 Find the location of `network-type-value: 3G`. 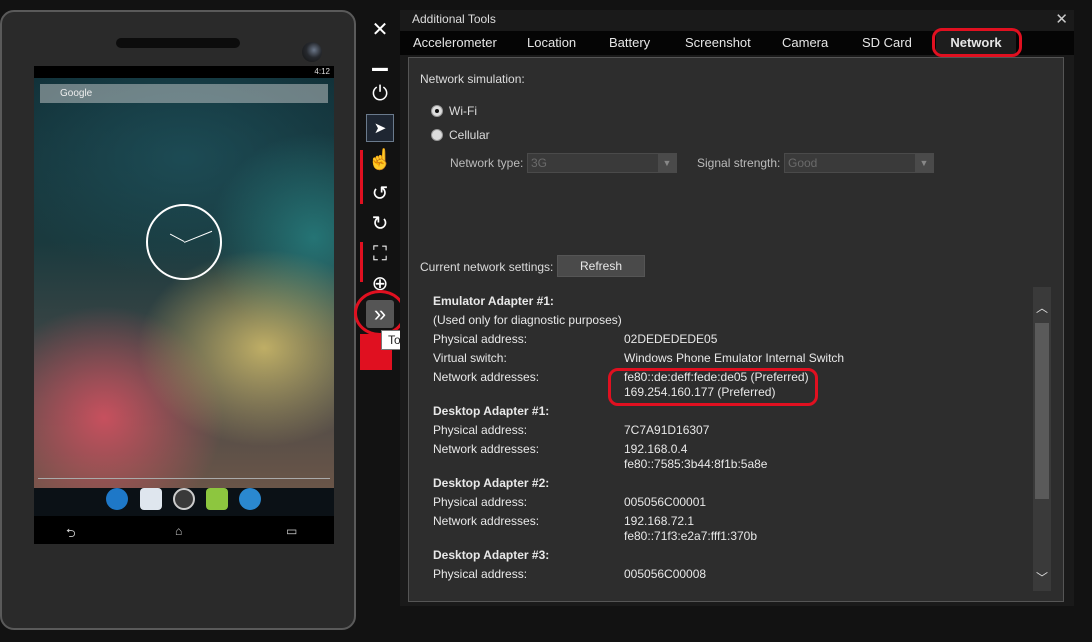

network-type-value: 3G is located at coordinates (539, 163).